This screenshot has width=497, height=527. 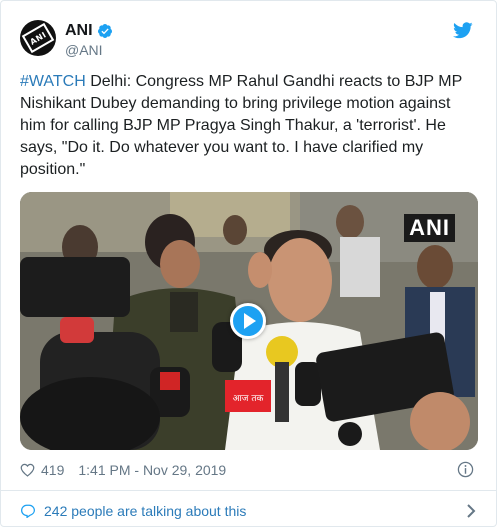 What do you see at coordinates (104, 31) in the screenshot?
I see `verified-badge-icon` at bounding box center [104, 31].